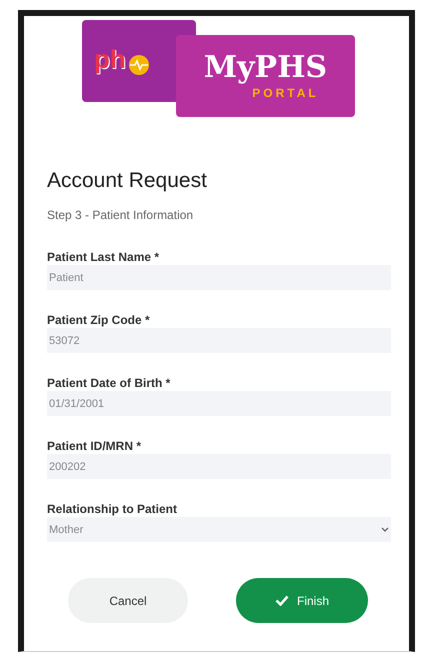 This screenshot has height=654, width=433. I want to click on logo-subtitle: PORTAL, so click(285, 93).